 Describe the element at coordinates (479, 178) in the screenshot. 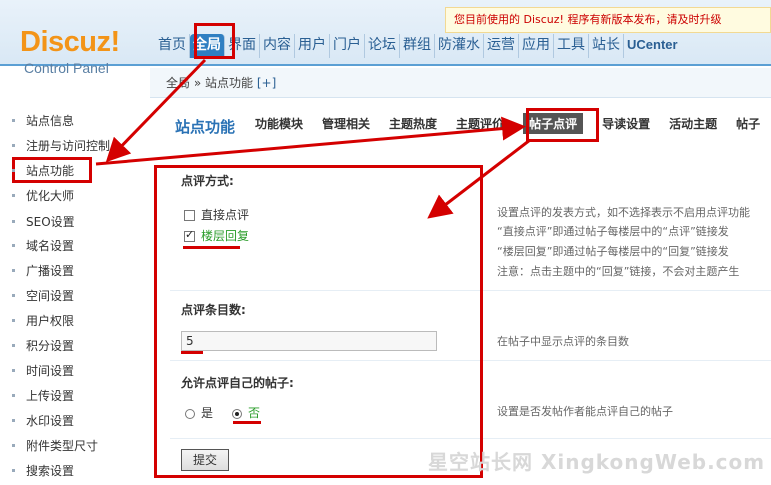

I see `arrow-tab-to-form` at that location.